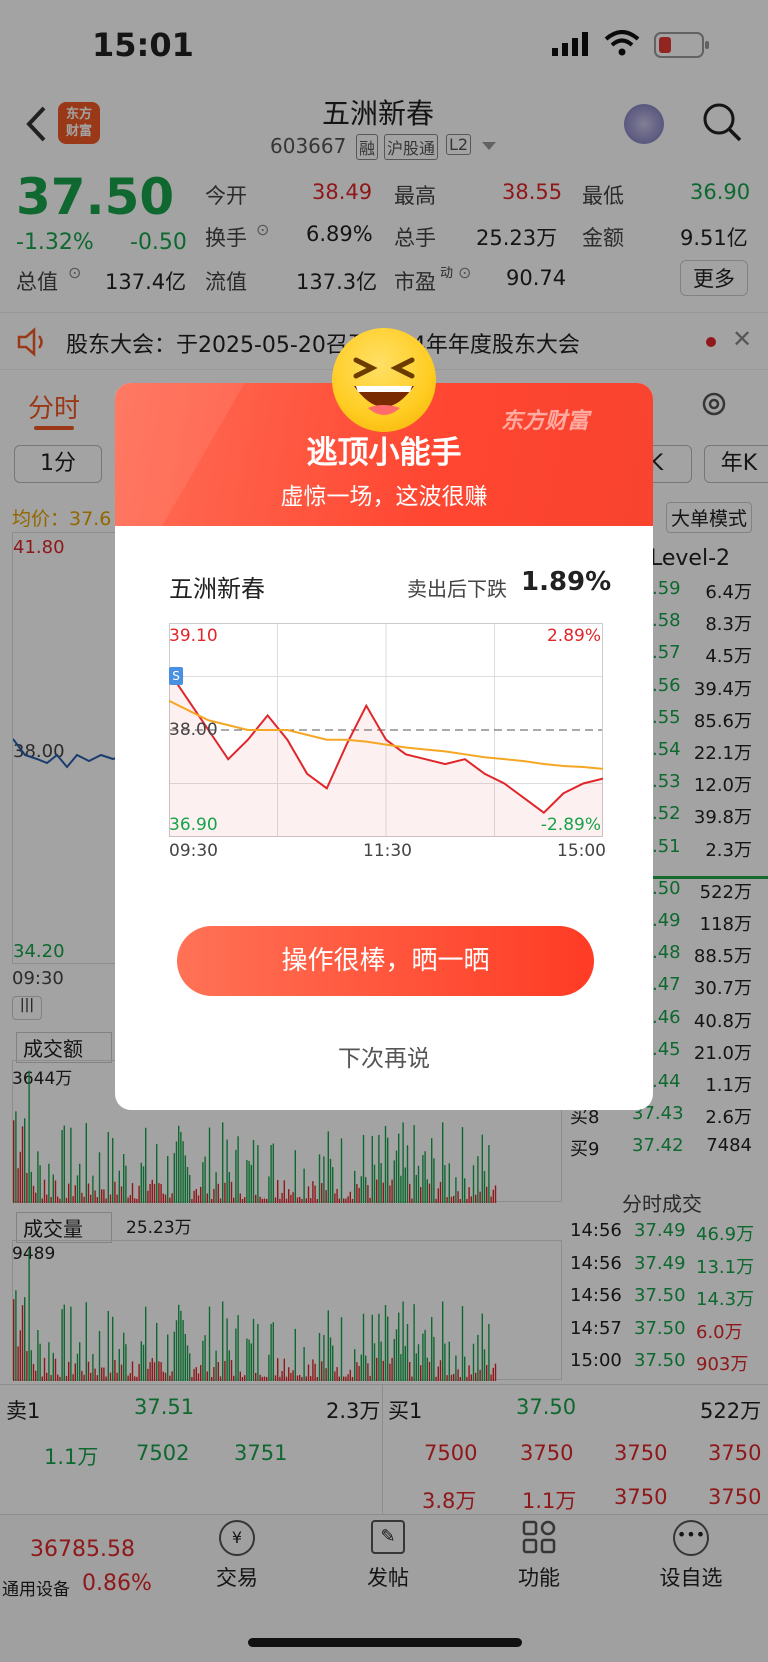 The width and height of the screenshot is (768, 1662). I want to click on modal-chart: 39.10 2.89% 38.00 36.90 -2.89% S, so click(386, 730).